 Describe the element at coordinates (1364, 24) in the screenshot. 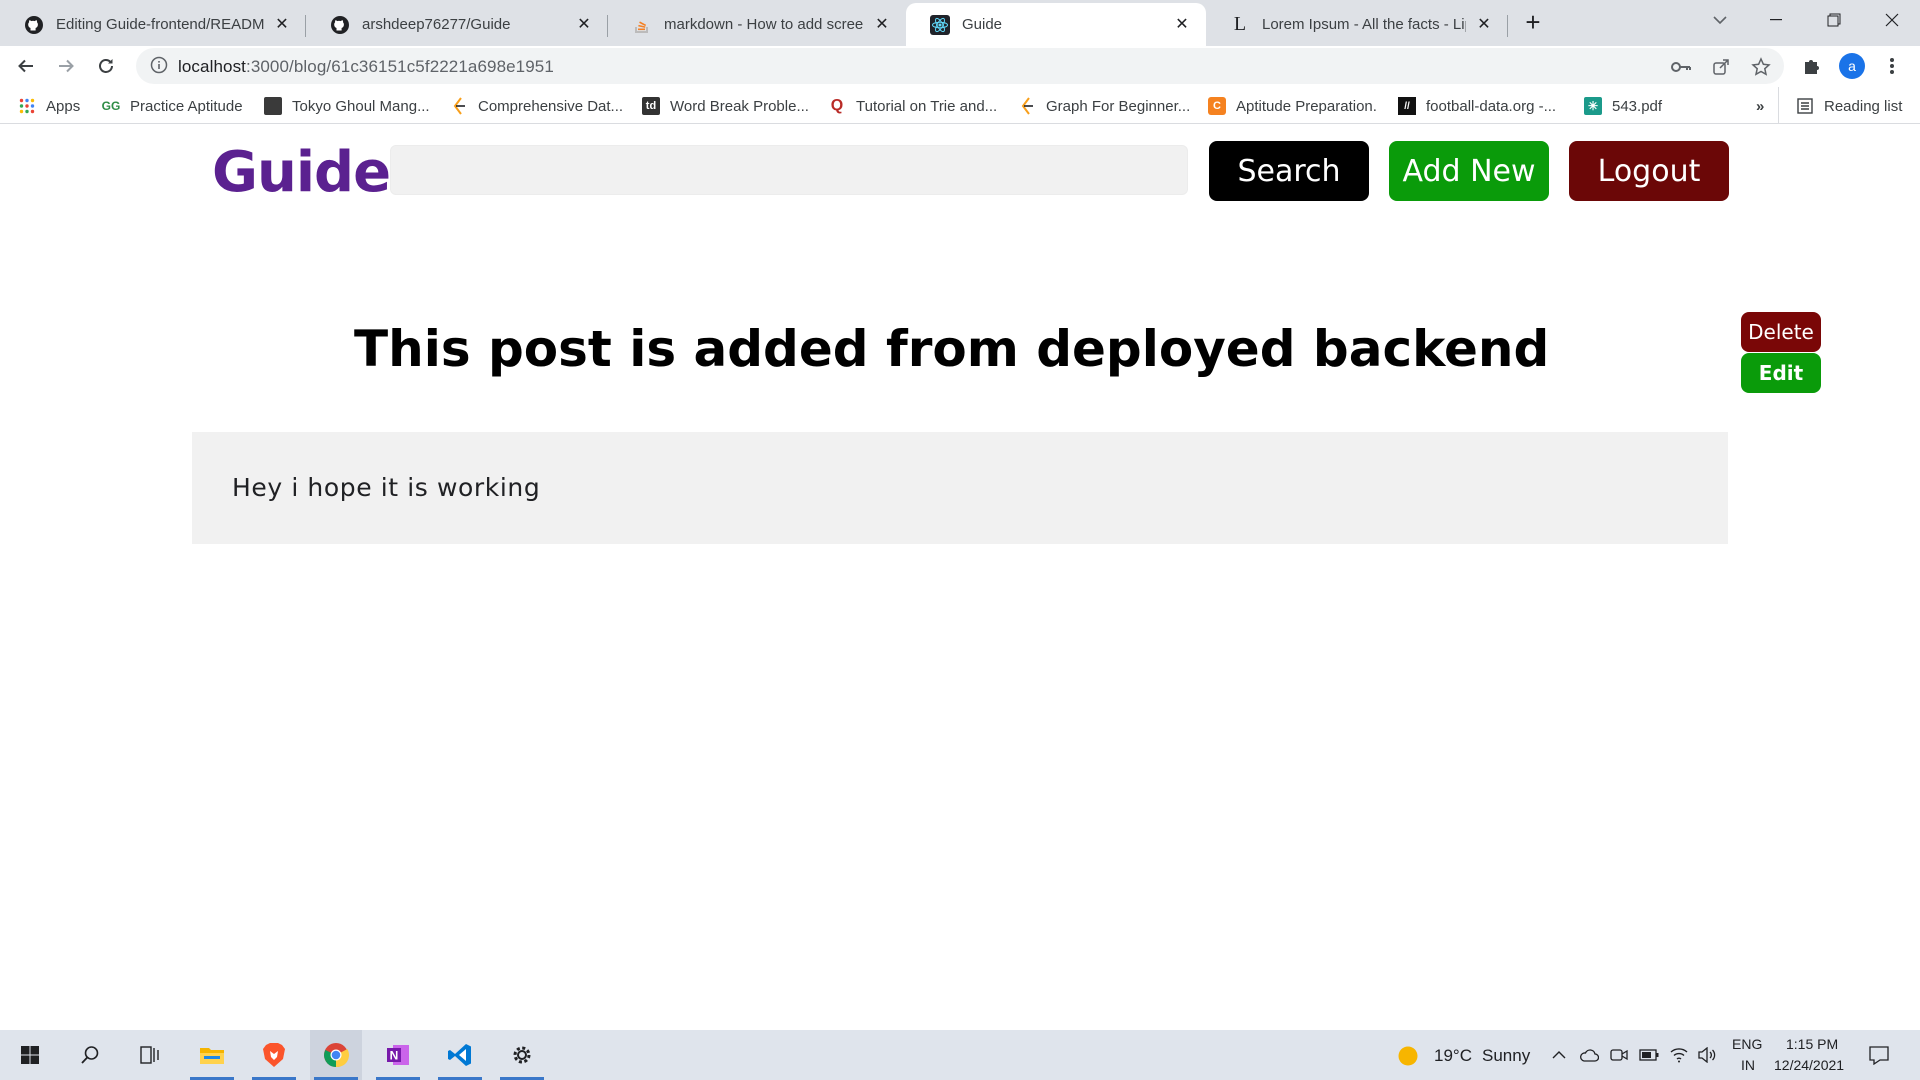

I see `tab-title: Lorem Ipsum - All the facts - Lips` at that location.